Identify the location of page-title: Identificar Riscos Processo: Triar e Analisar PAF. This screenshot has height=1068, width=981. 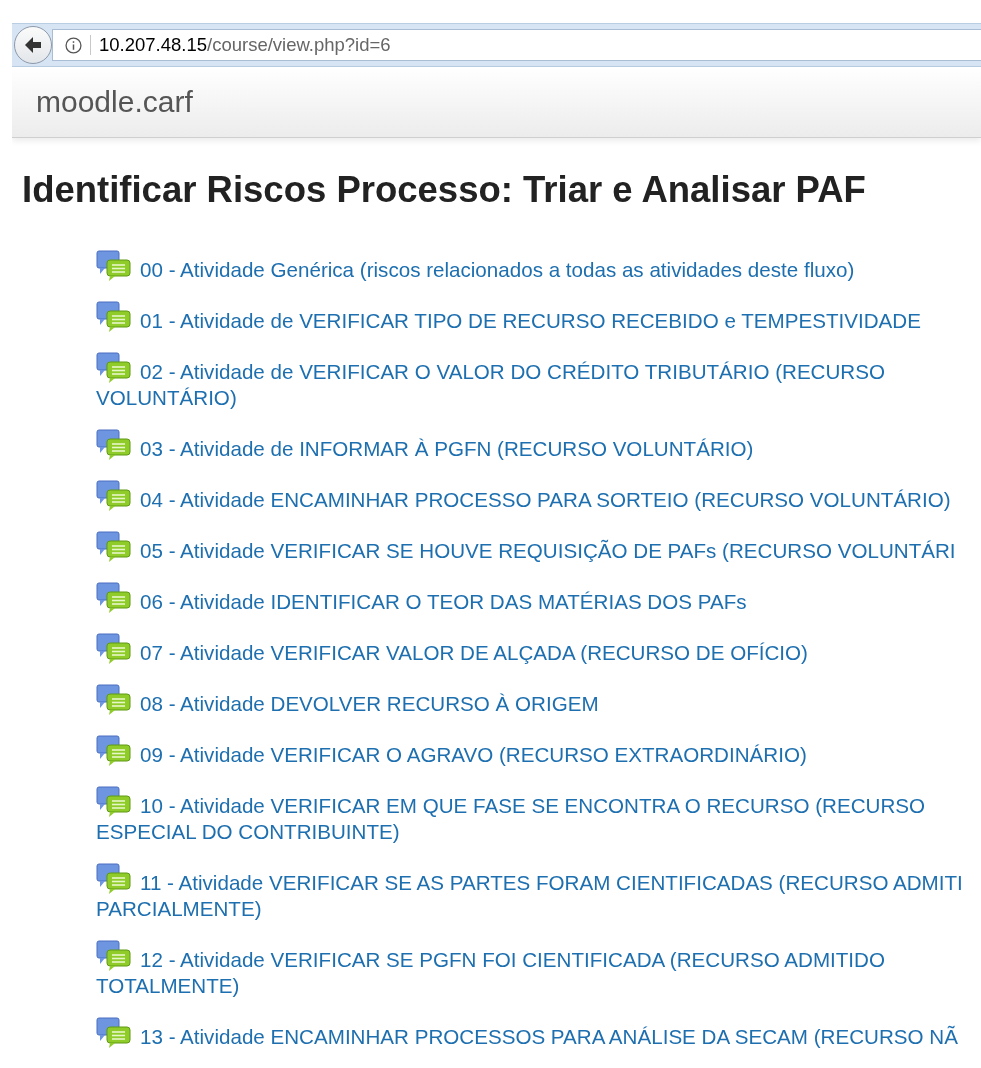
(444, 190).